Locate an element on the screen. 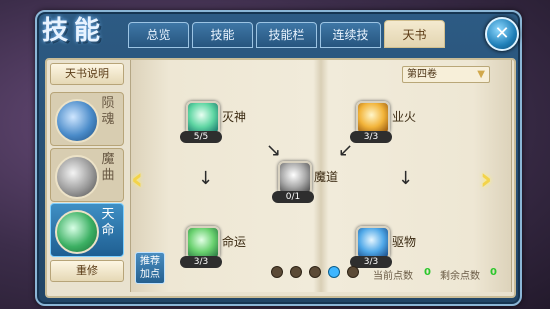 This screenshot has width=550, height=309. window-title: 技能 is located at coordinates (74, 31).